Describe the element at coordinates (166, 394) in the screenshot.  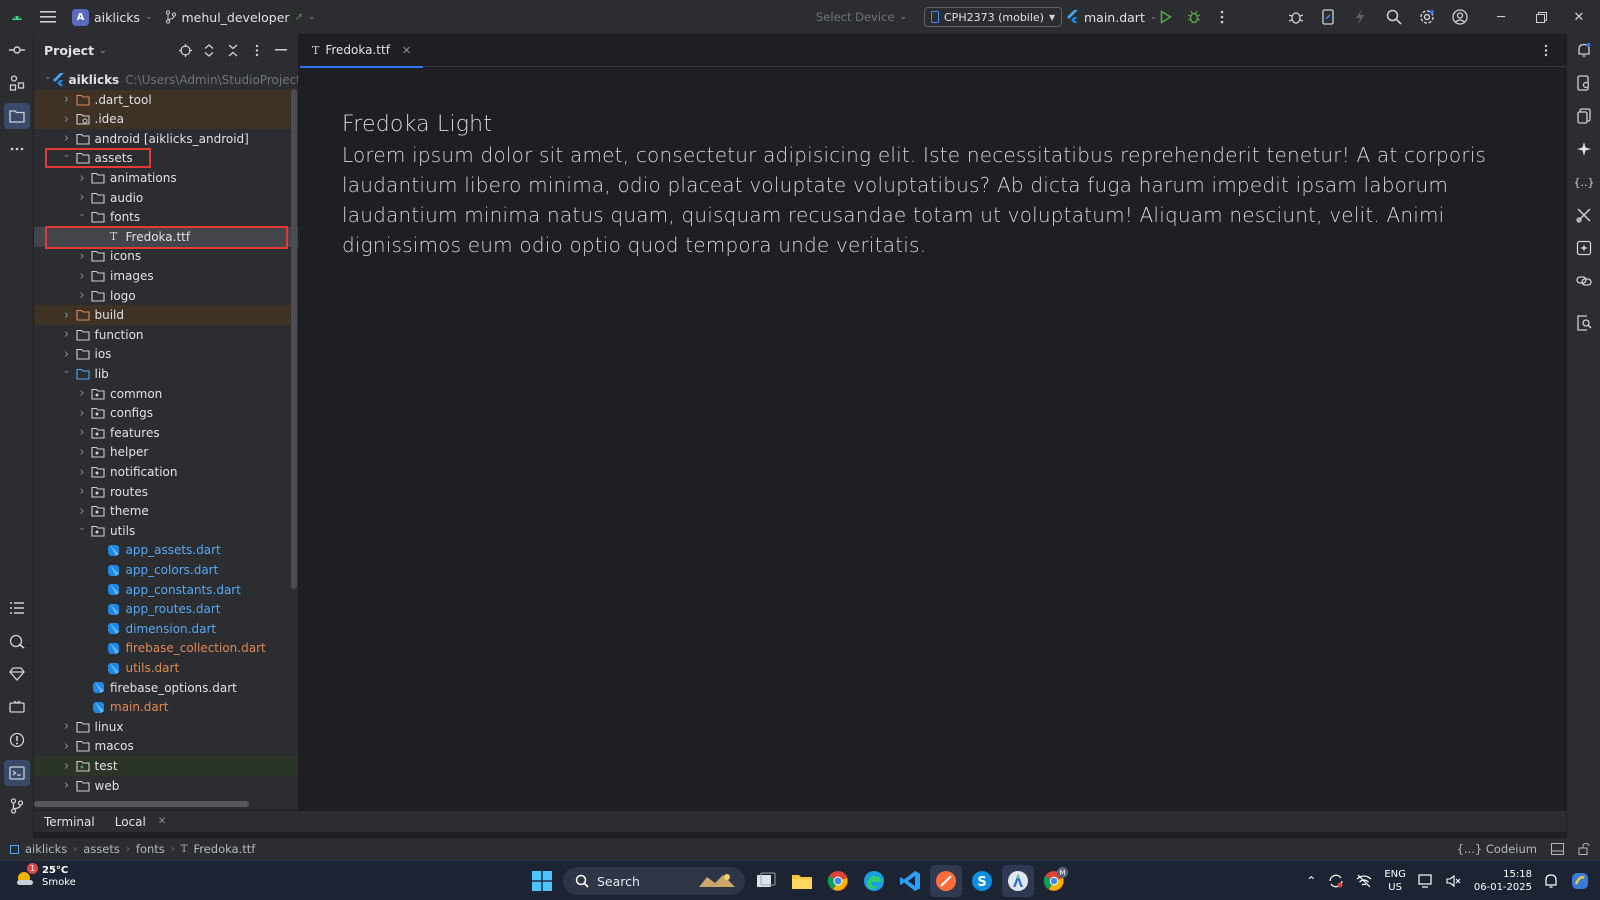
I see `tree-item-common: › common` at that location.